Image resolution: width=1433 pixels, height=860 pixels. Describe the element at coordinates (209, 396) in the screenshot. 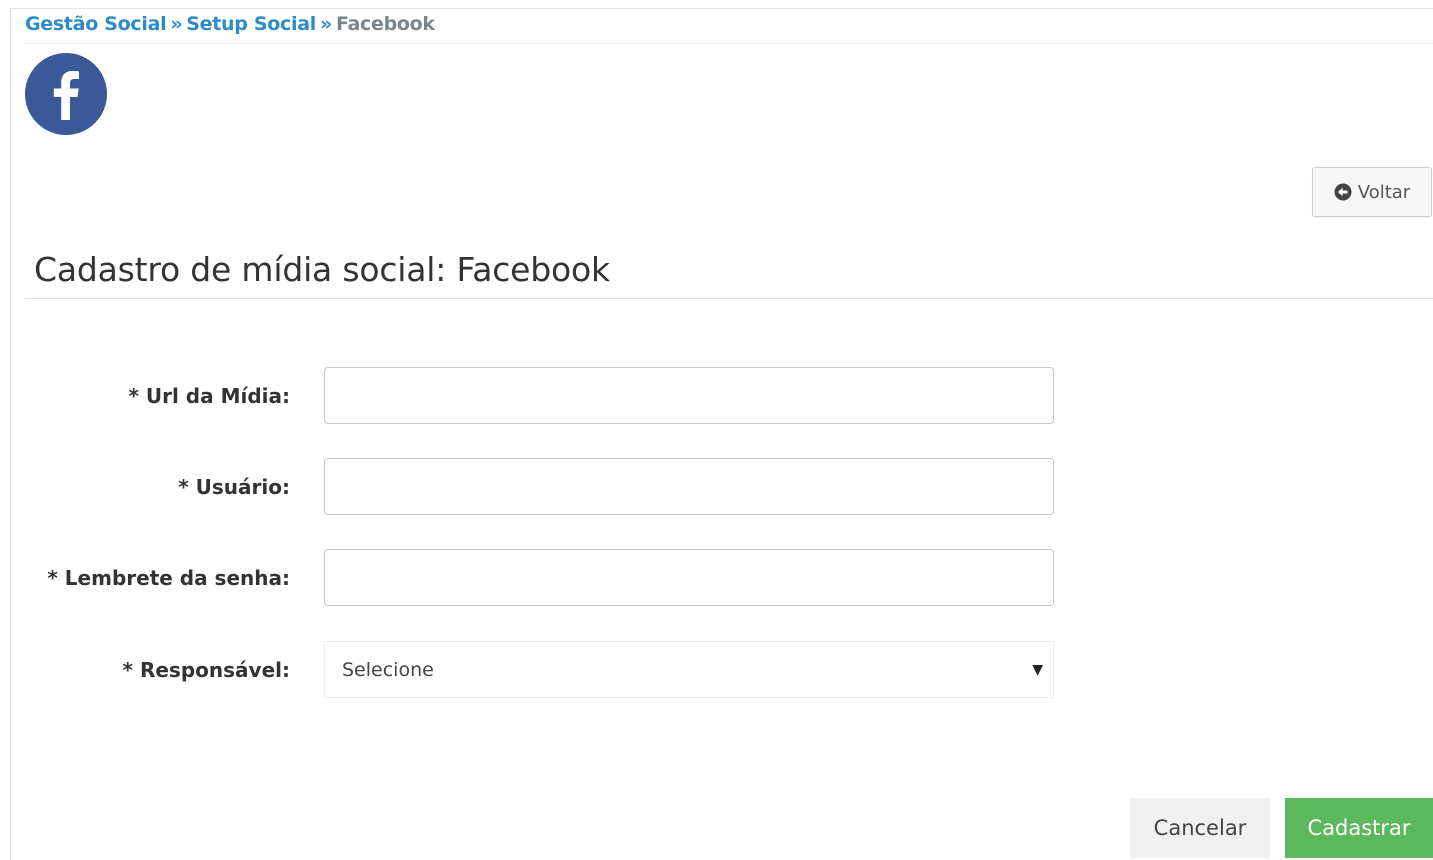

I see `url-label: * Url da Mídia:` at that location.